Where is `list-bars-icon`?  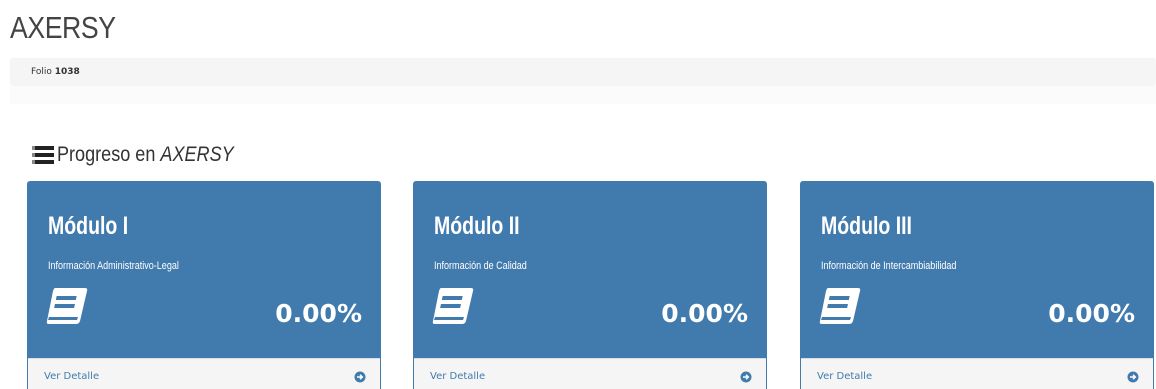
list-bars-icon is located at coordinates (43, 155).